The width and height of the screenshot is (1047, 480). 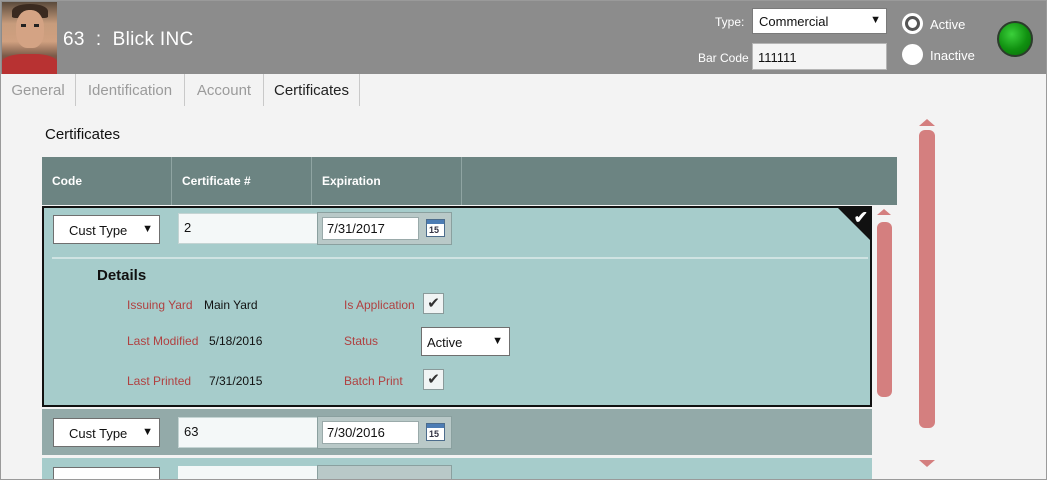 What do you see at coordinates (370, 228) in the screenshot?
I see `expiration-date-input: 7/31/2017` at bounding box center [370, 228].